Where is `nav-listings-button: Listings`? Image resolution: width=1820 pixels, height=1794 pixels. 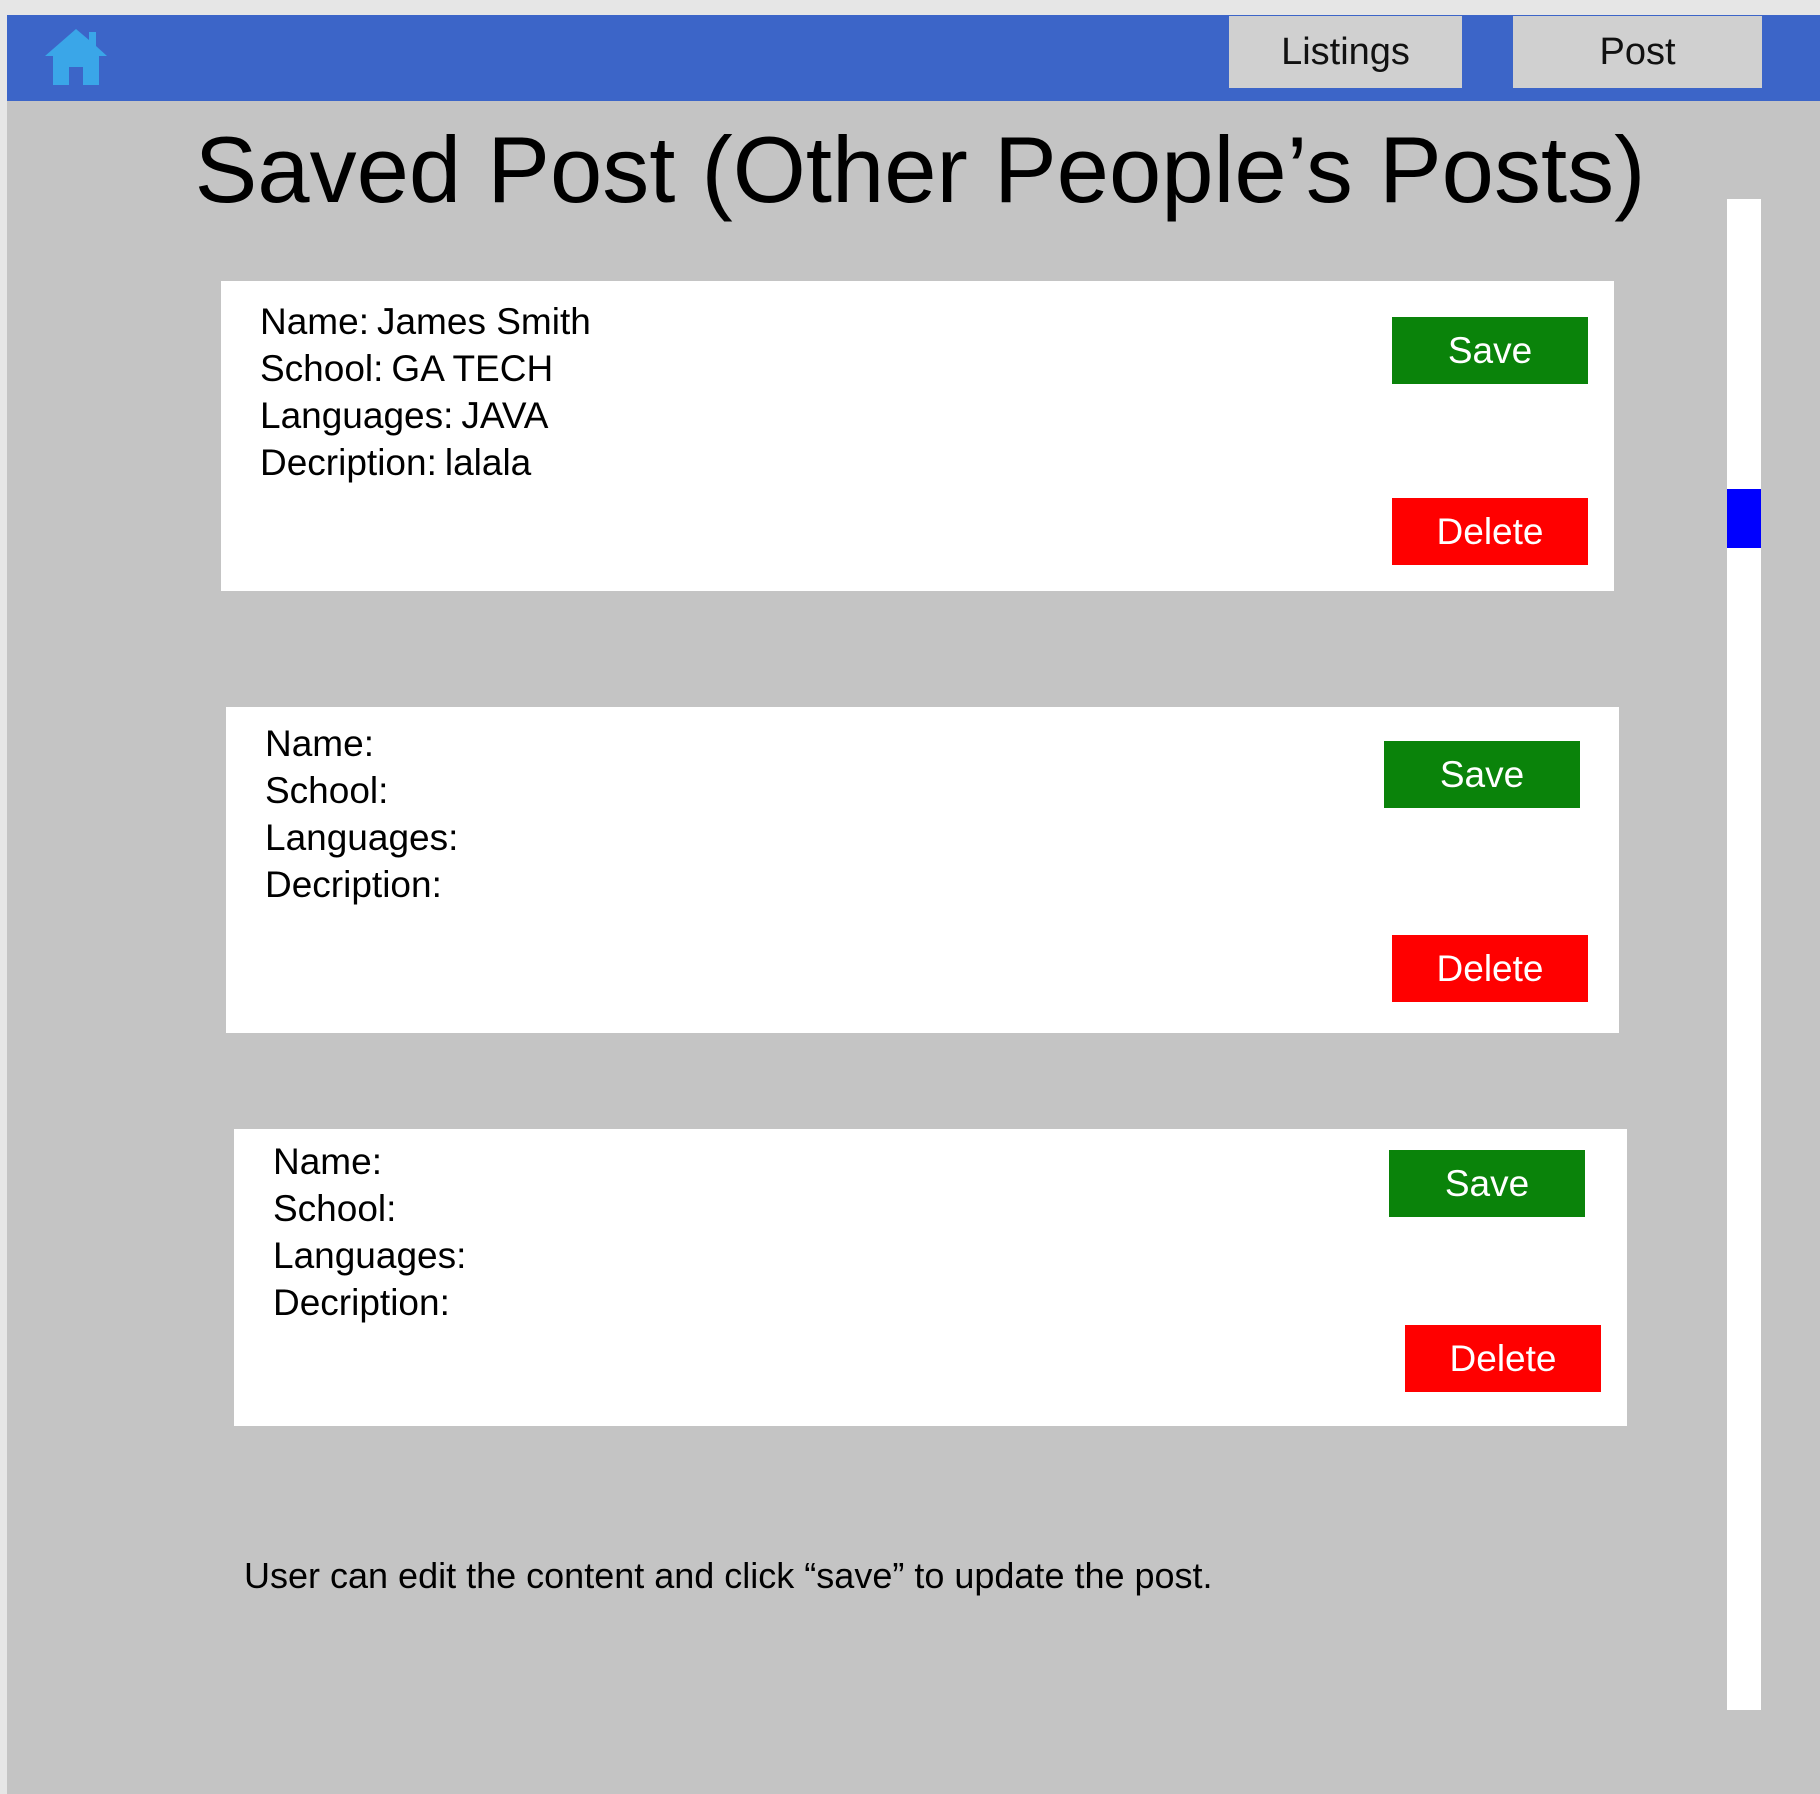
nav-listings-button: Listings is located at coordinates (1345, 52).